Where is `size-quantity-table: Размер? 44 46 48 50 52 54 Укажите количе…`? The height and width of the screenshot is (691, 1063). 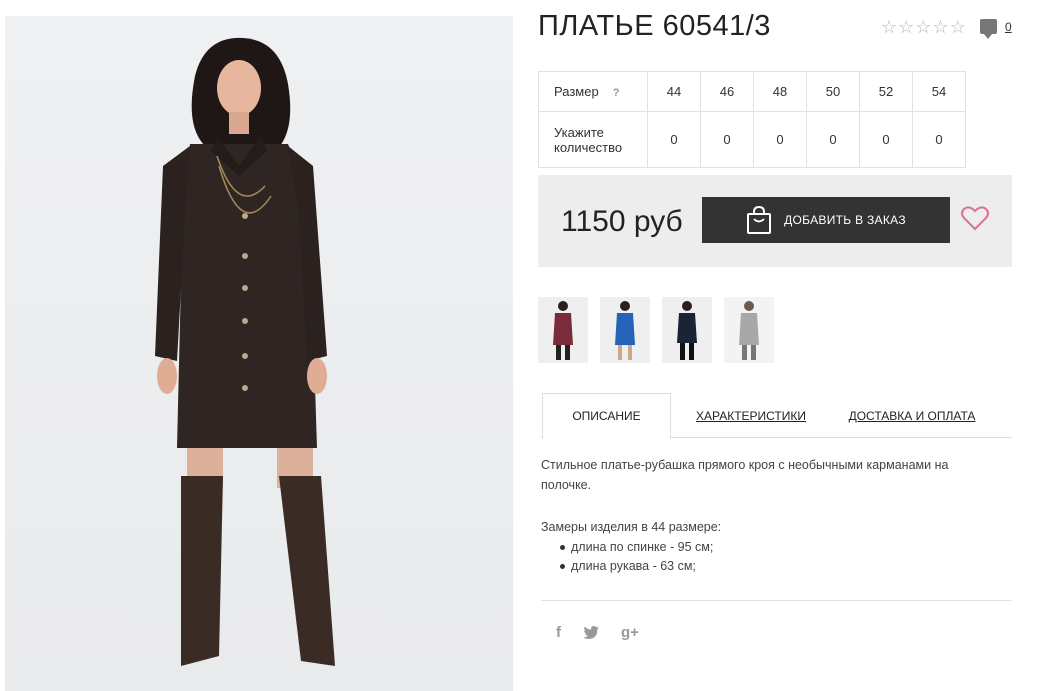
size-quantity-table: Размер? 44 46 48 50 52 54 Укажите количе… is located at coordinates (752, 119).